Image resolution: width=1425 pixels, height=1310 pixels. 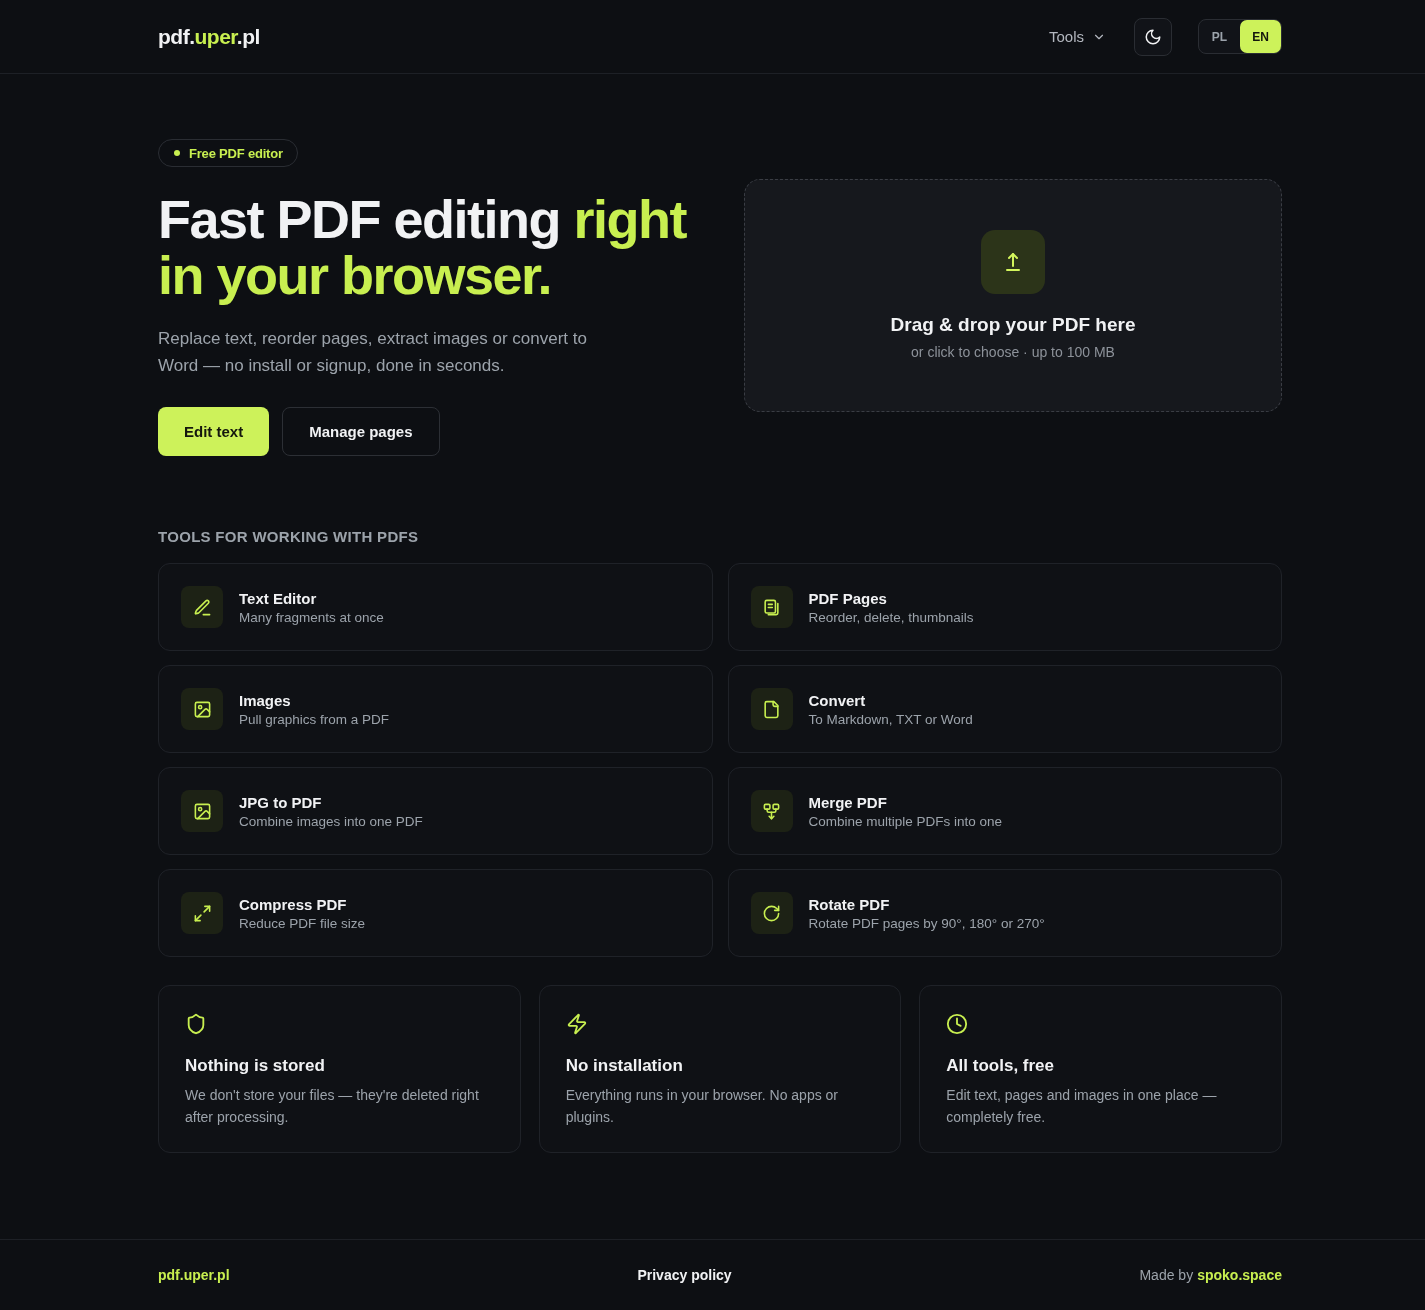 I want to click on feature-description: Everything runs in your browser. No apps or plugins., so click(x=702, y=1106).